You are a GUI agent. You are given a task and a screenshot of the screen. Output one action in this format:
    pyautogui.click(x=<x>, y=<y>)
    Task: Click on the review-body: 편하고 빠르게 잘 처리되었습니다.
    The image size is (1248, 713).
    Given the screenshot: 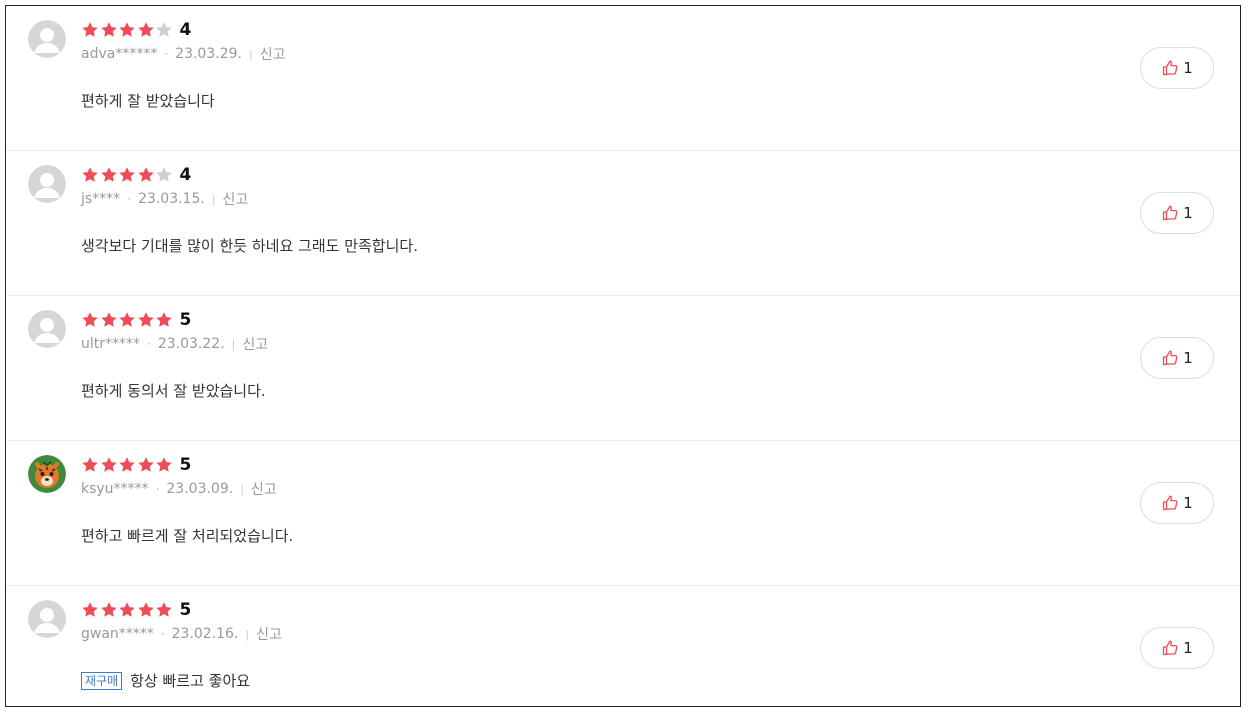 What is the action you would take?
    pyautogui.click(x=187, y=535)
    